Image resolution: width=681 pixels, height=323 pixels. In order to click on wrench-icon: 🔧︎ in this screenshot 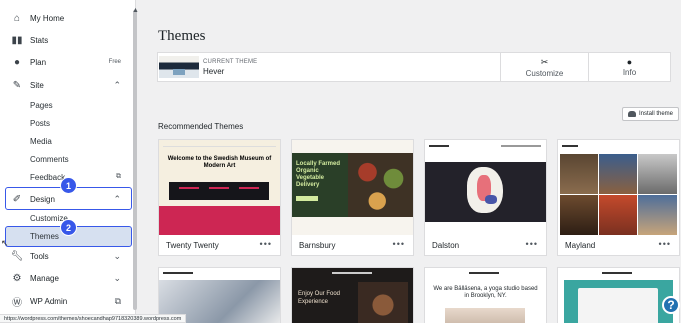, I will do `click(17, 256)`.